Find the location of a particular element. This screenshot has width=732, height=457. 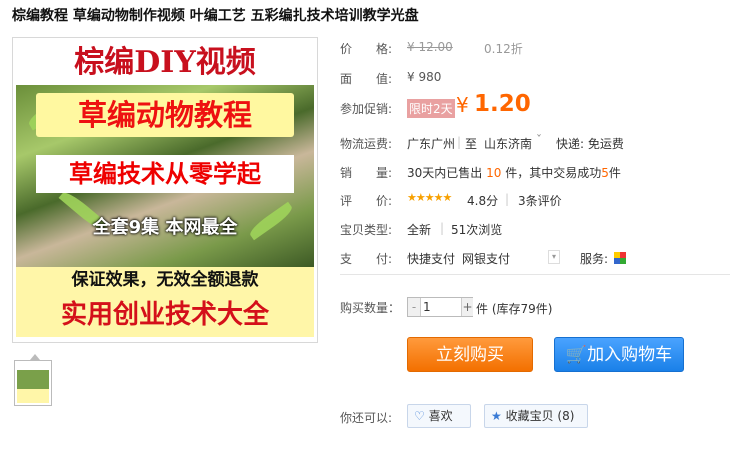

shipping-method: 快递: 免运费 is located at coordinates (590, 144).